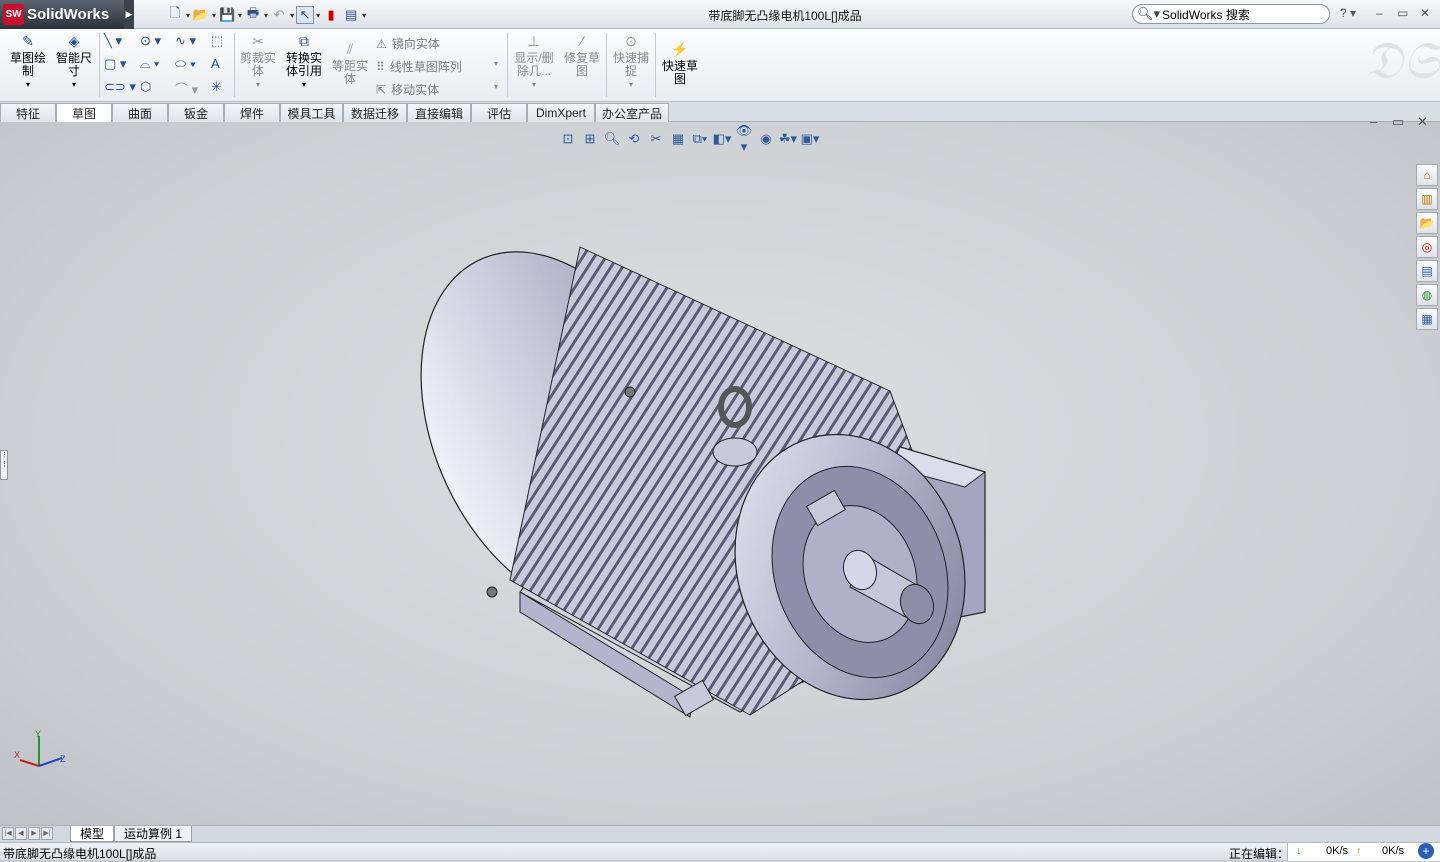 The width and height of the screenshot is (1440, 862). I want to click on trim-label: 剪裁实 体, so click(257, 64).